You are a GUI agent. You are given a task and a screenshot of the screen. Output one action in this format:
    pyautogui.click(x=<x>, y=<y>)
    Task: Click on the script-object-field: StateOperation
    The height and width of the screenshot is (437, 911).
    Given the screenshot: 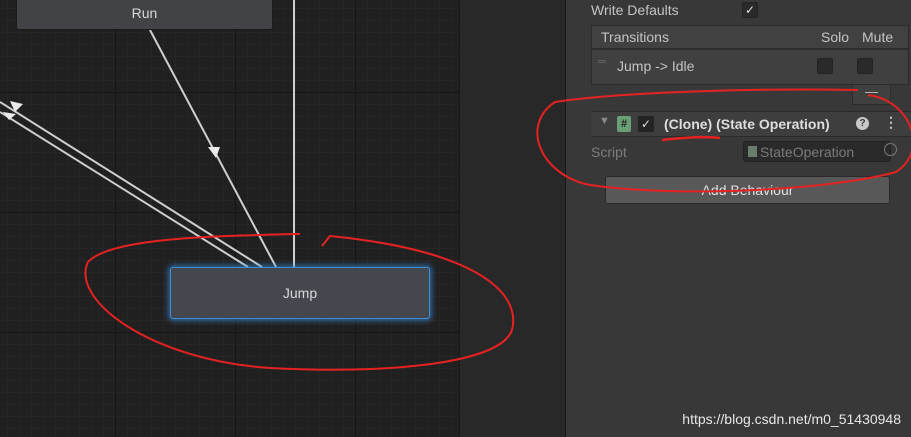 What is the action you would take?
    pyautogui.click(x=817, y=151)
    